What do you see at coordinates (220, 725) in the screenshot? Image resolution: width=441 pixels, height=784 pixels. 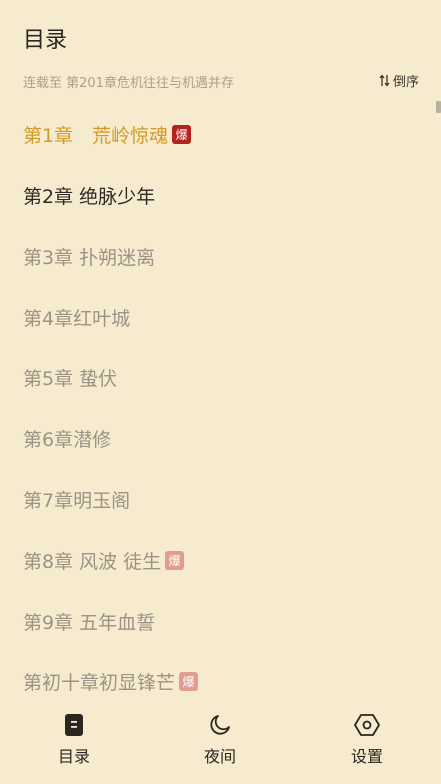 I see `moon-icon` at bounding box center [220, 725].